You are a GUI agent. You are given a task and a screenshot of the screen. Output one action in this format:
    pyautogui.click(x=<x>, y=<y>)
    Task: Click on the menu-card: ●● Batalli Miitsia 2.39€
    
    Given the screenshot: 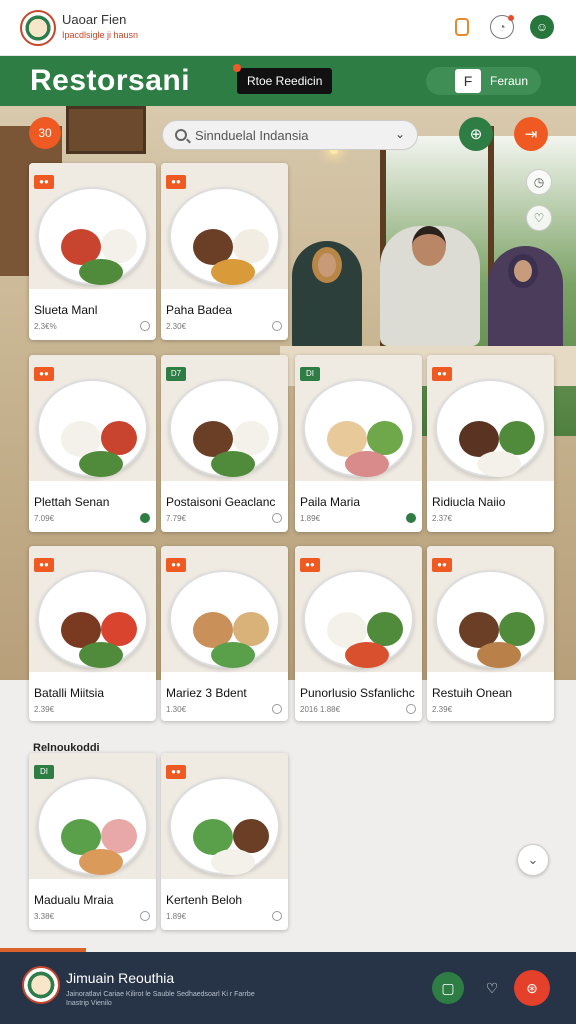 What is the action you would take?
    pyautogui.click(x=92, y=633)
    